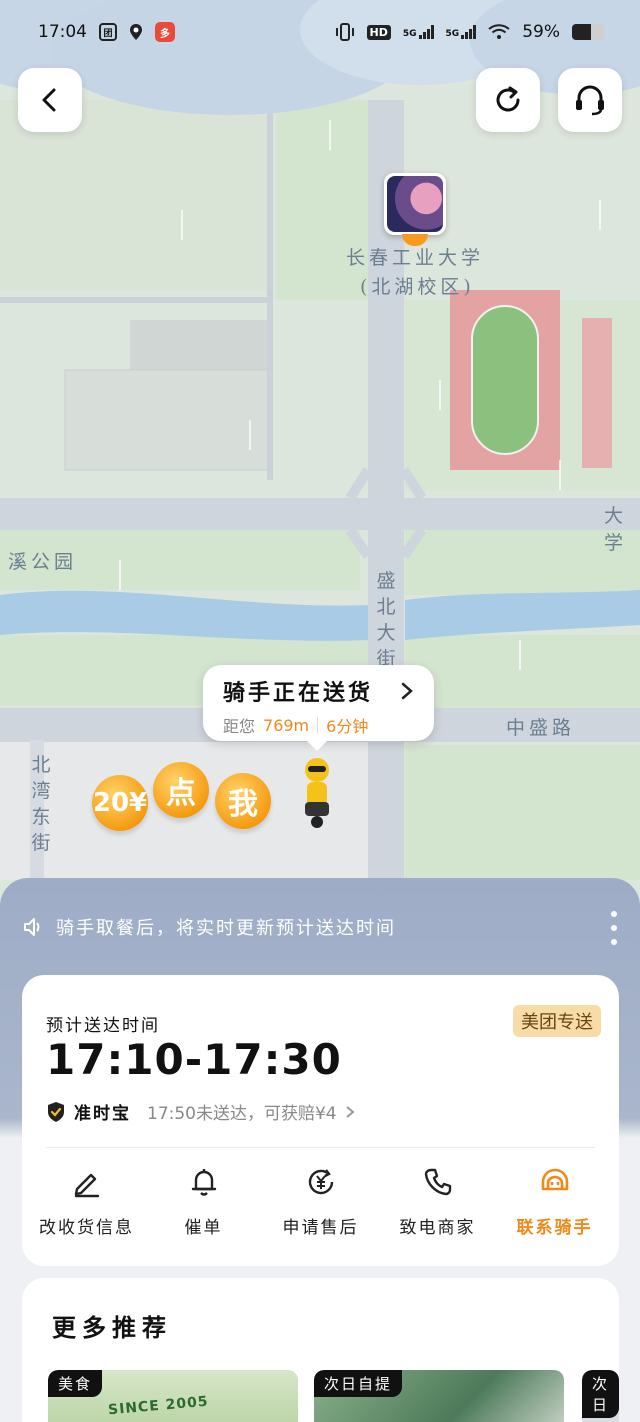  Describe the element at coordinates (415, 258) in the screenshot. I see `map-label-university: 长春工业大学` at that location.